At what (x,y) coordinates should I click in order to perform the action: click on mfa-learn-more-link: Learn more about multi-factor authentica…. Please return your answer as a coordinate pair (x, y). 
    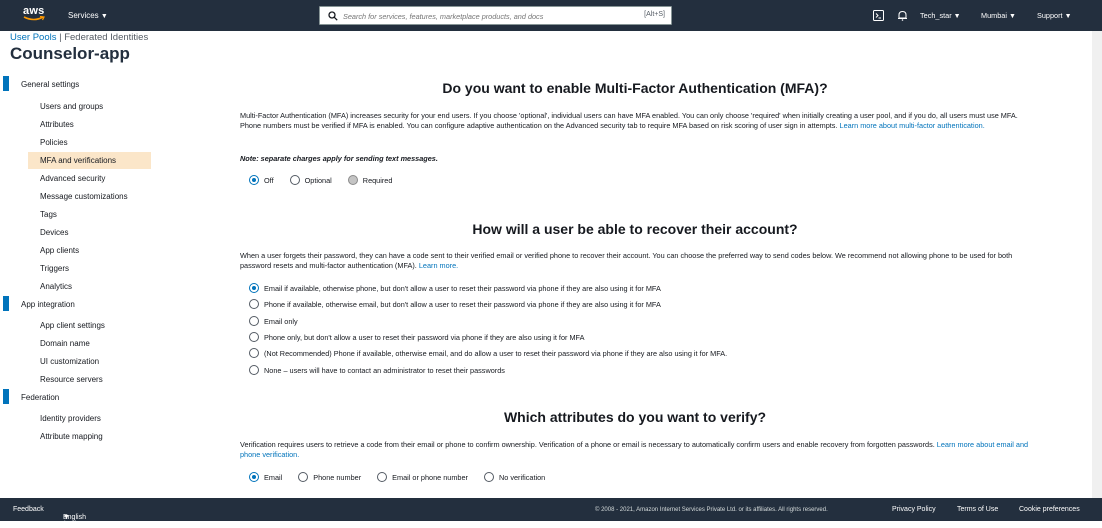
    Looking at the image, I should click on (912, 125).